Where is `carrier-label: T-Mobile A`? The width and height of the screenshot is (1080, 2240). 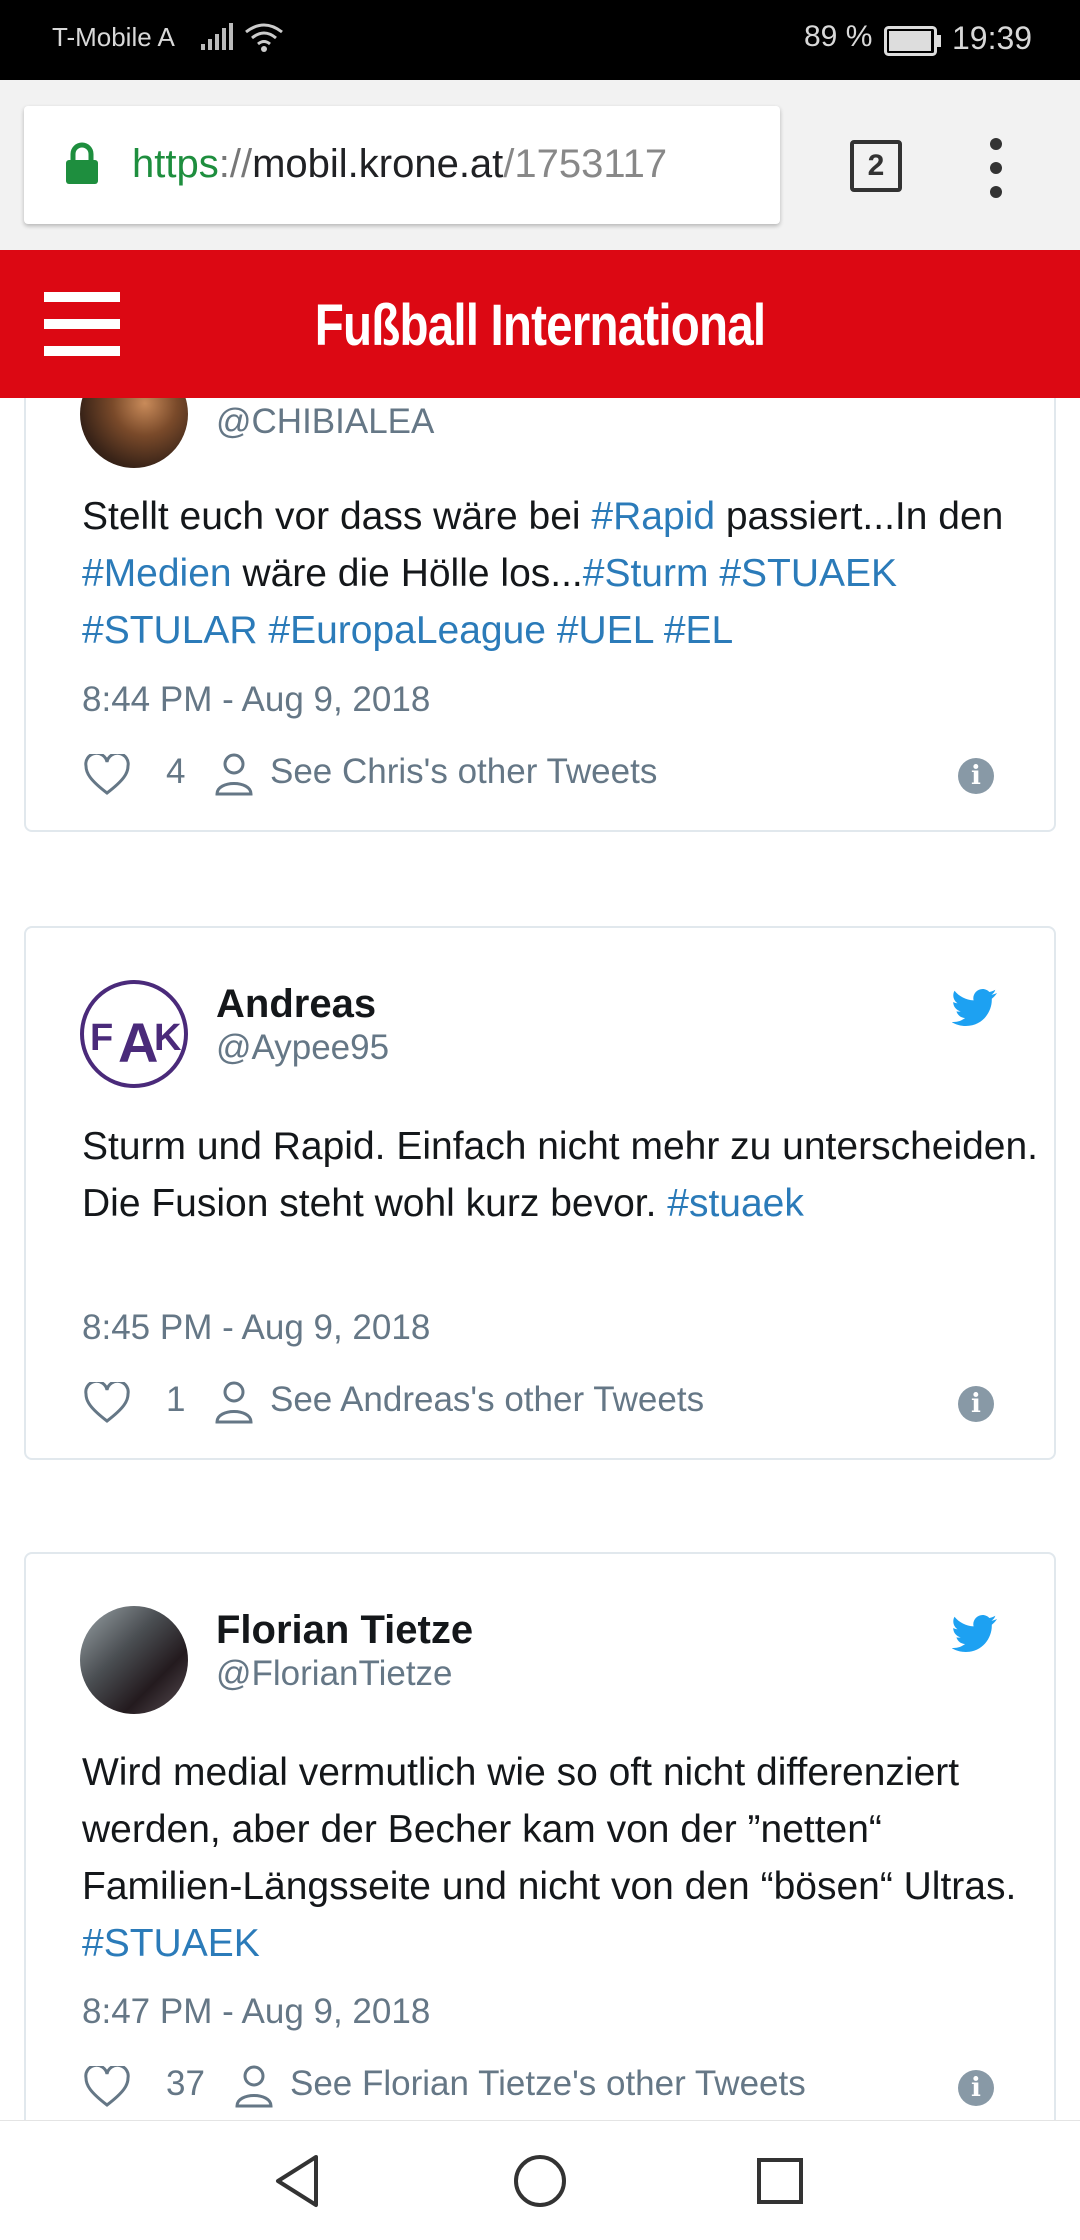 carrier-label: T-Mobile A is located at coordinates (113, 37).